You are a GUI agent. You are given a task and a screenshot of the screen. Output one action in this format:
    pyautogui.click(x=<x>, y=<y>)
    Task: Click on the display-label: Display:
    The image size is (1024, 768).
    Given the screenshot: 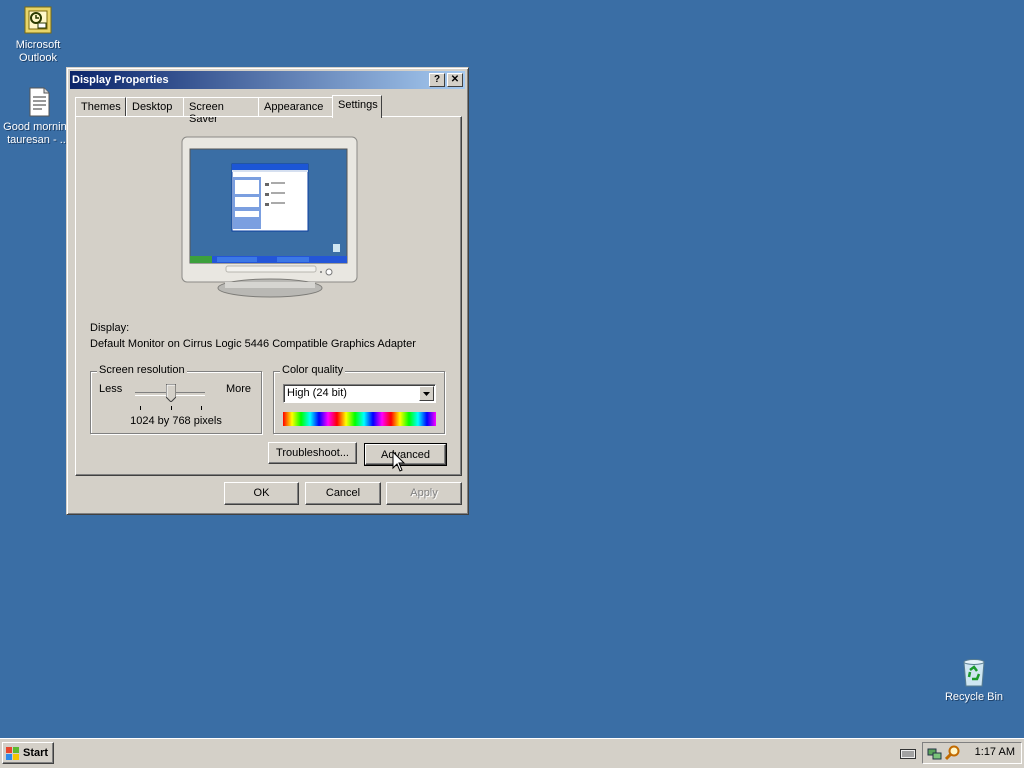 What is the action you would take?
    pyautogui.click(x=110, y=328)
    